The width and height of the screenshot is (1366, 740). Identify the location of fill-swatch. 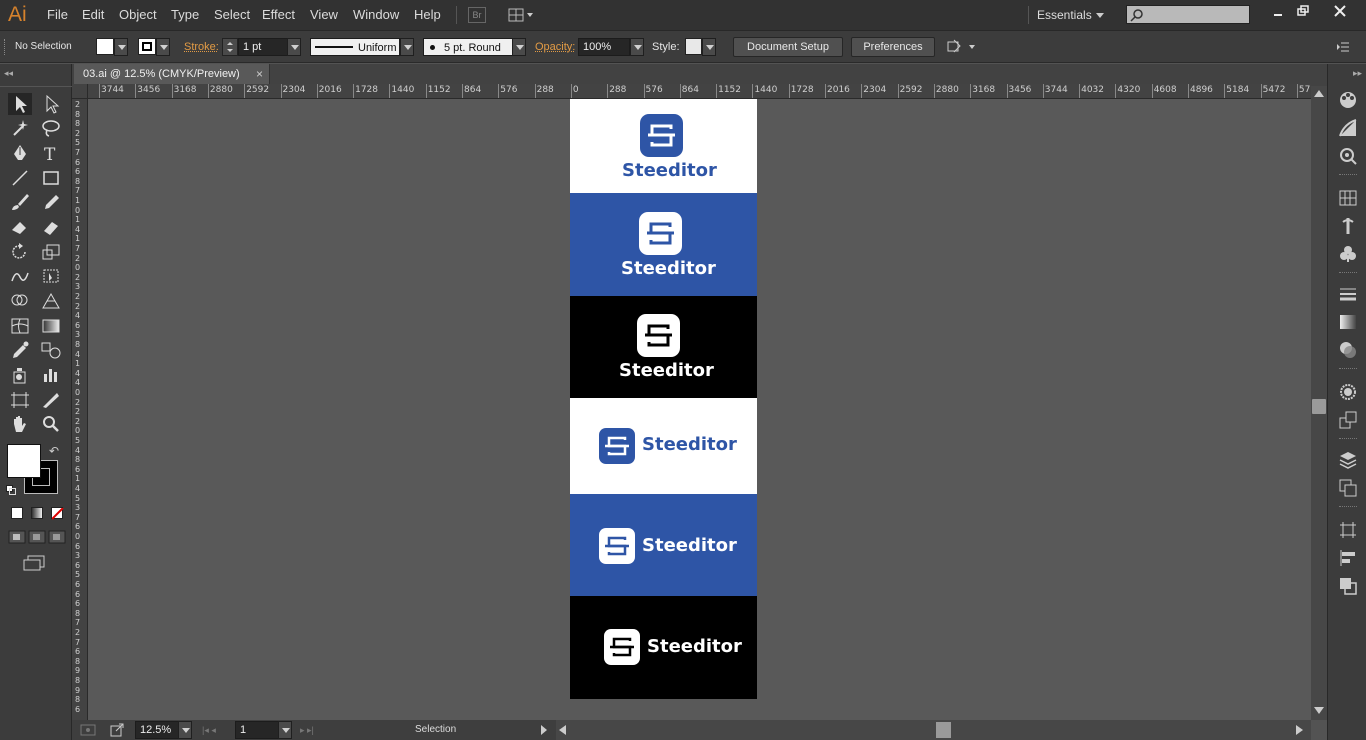
(105, 46).